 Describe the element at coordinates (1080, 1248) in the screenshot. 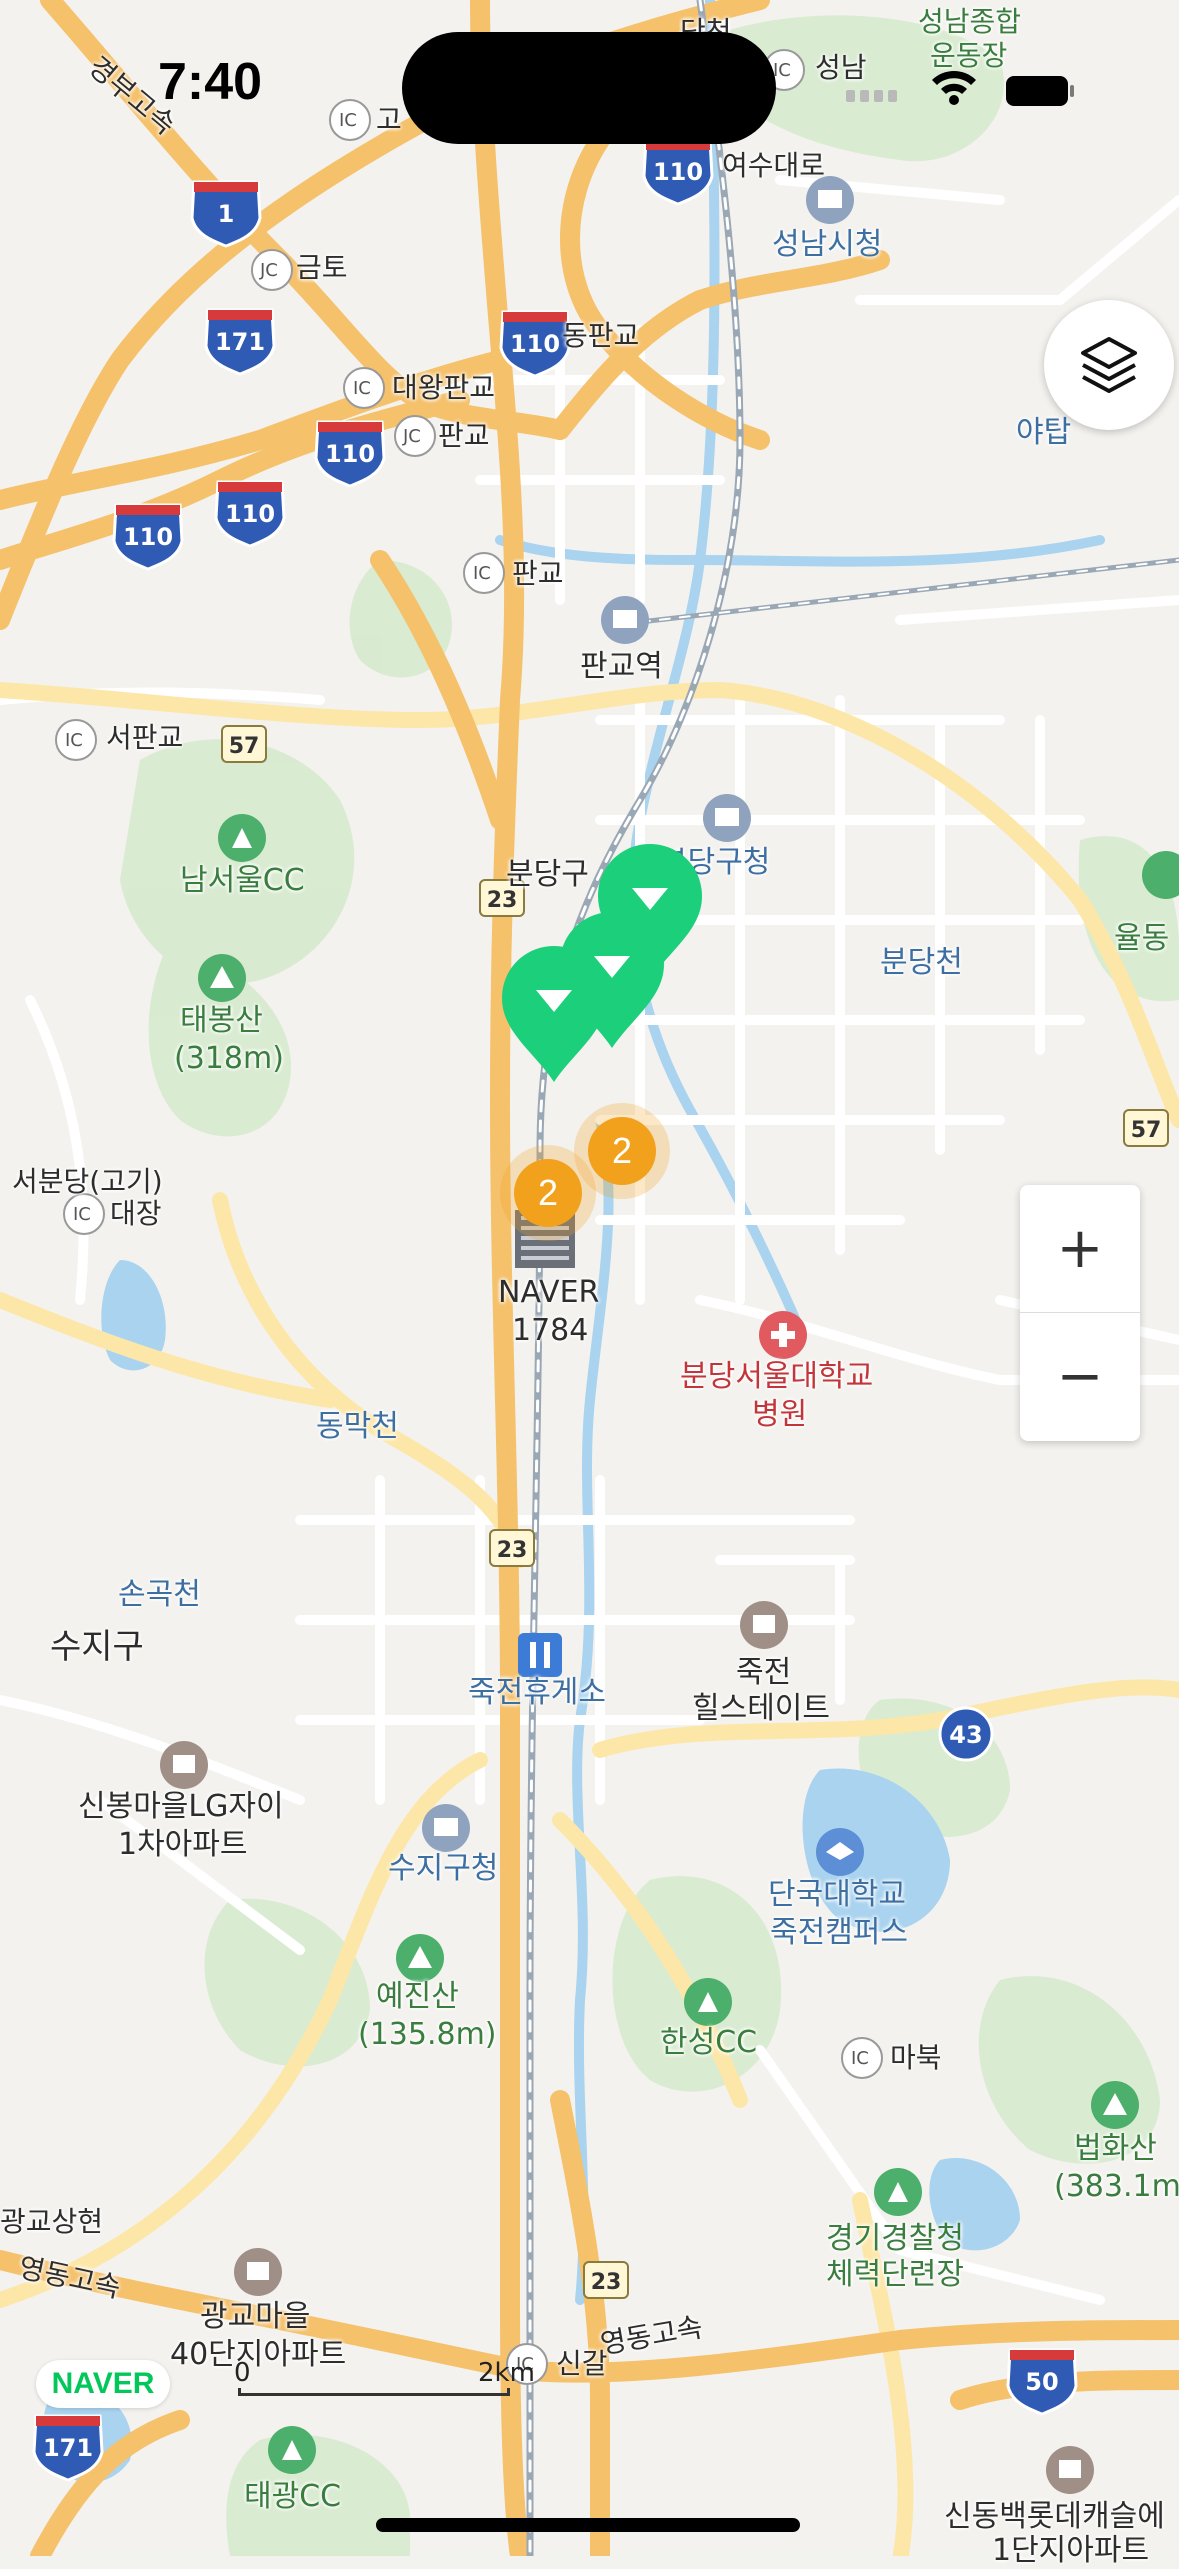

I see `zoom-in-button: +` at that location.